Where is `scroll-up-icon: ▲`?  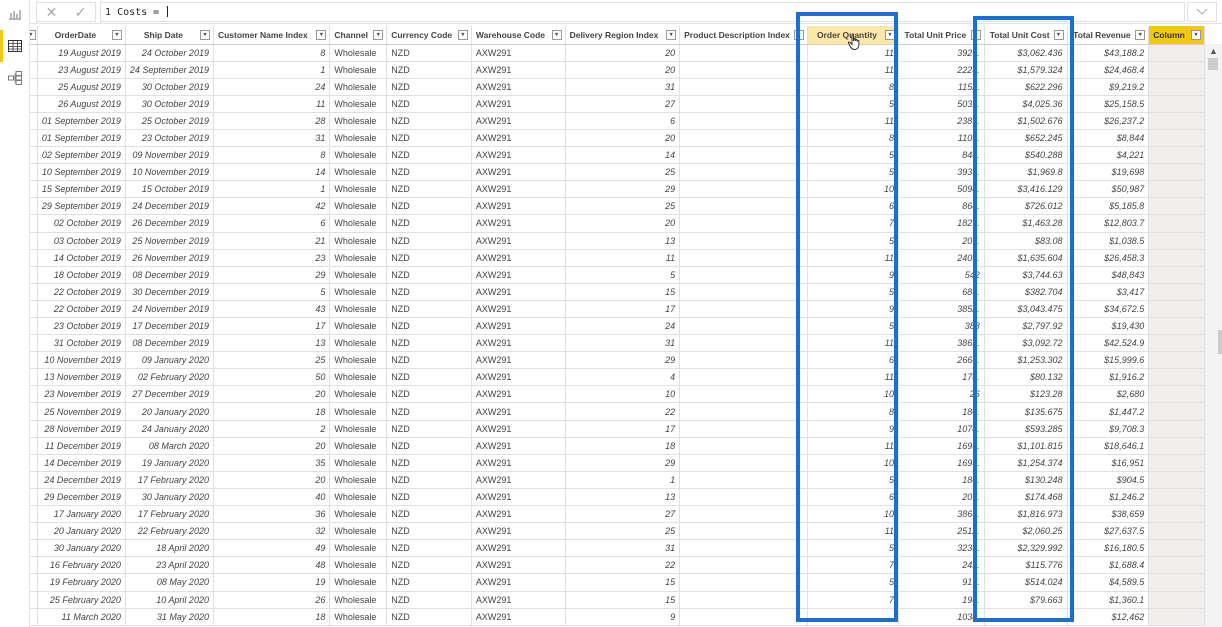
scroll-up-icon: ▲ is located at coordinates (1213, 51).